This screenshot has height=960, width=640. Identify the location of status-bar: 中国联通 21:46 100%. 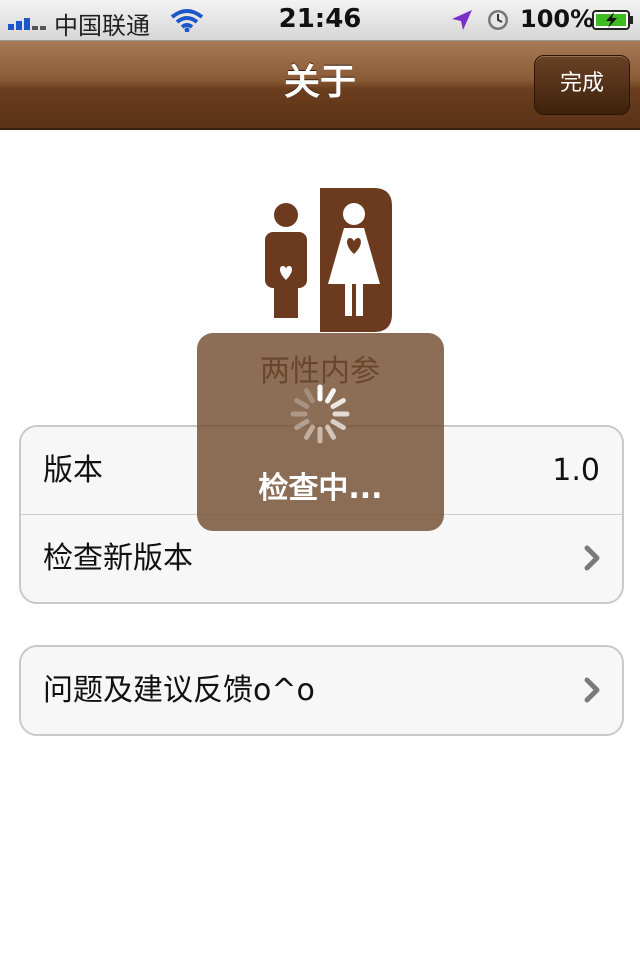
(320, 20).